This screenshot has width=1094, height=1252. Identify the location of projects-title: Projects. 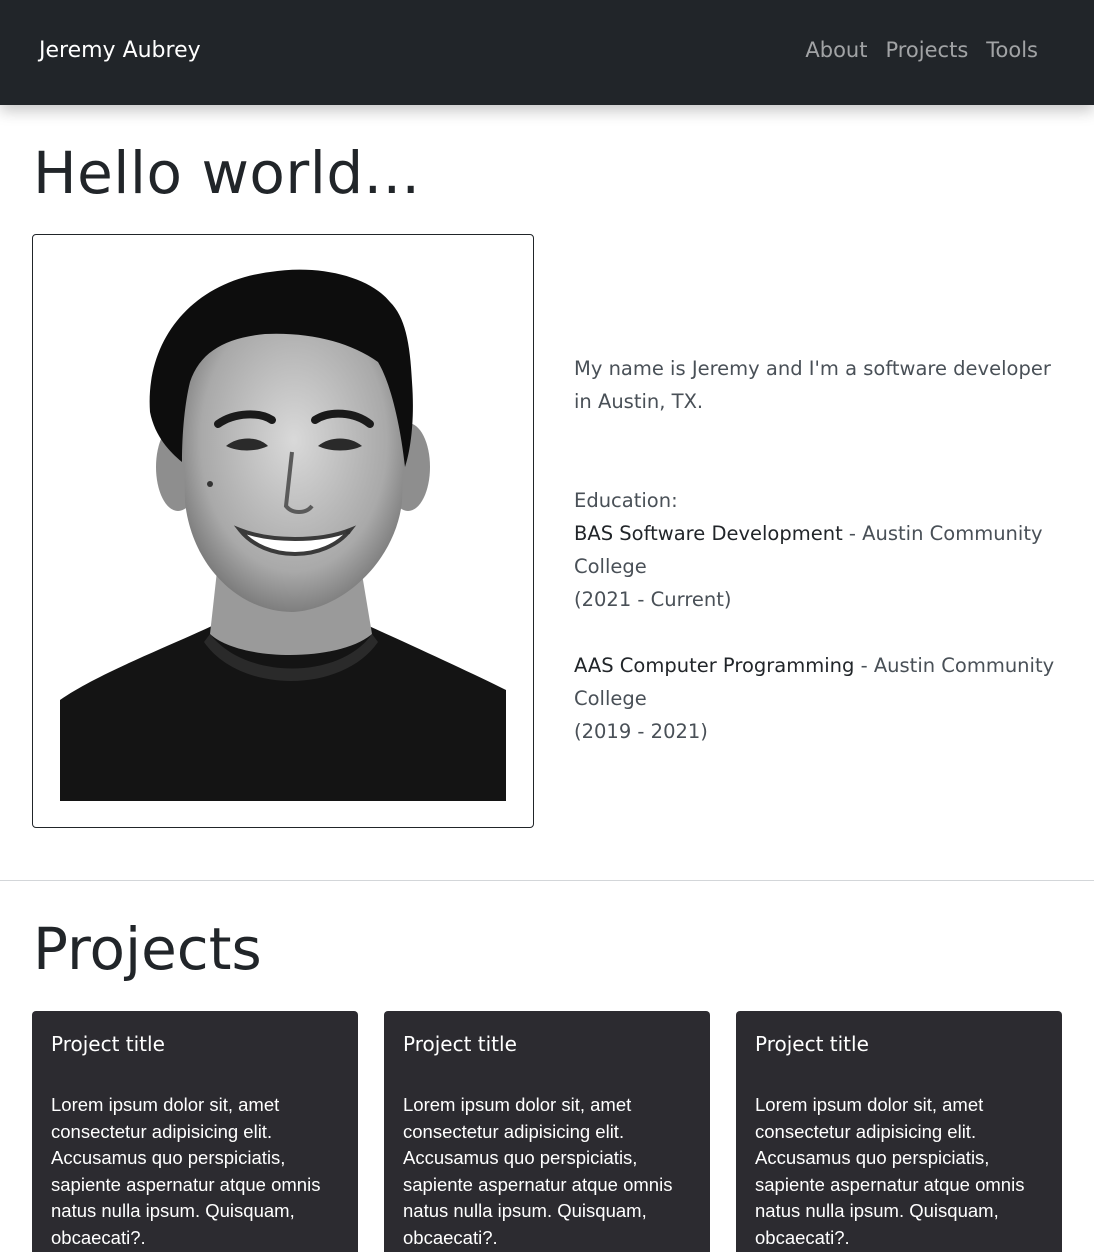
(147, 949).